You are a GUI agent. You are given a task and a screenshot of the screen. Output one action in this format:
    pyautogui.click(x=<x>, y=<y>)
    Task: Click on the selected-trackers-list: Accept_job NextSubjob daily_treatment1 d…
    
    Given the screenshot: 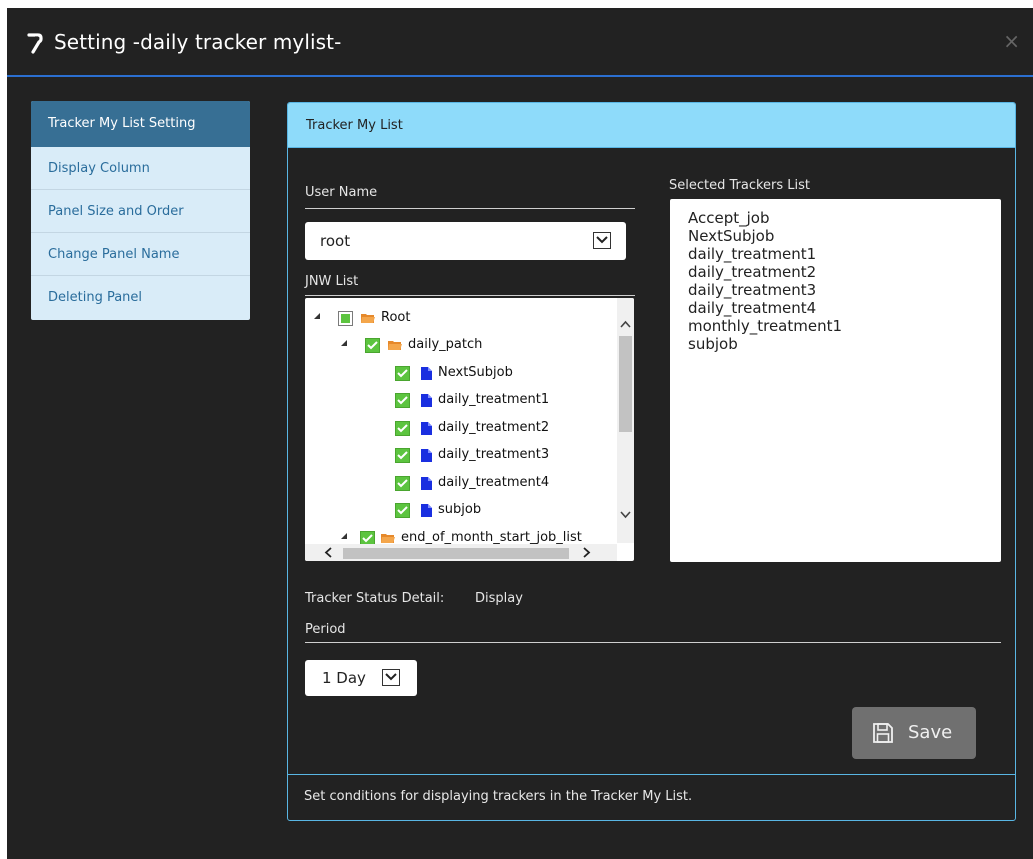 What is the action you would take?
    pyautogui.click(x=835, y=380)
    